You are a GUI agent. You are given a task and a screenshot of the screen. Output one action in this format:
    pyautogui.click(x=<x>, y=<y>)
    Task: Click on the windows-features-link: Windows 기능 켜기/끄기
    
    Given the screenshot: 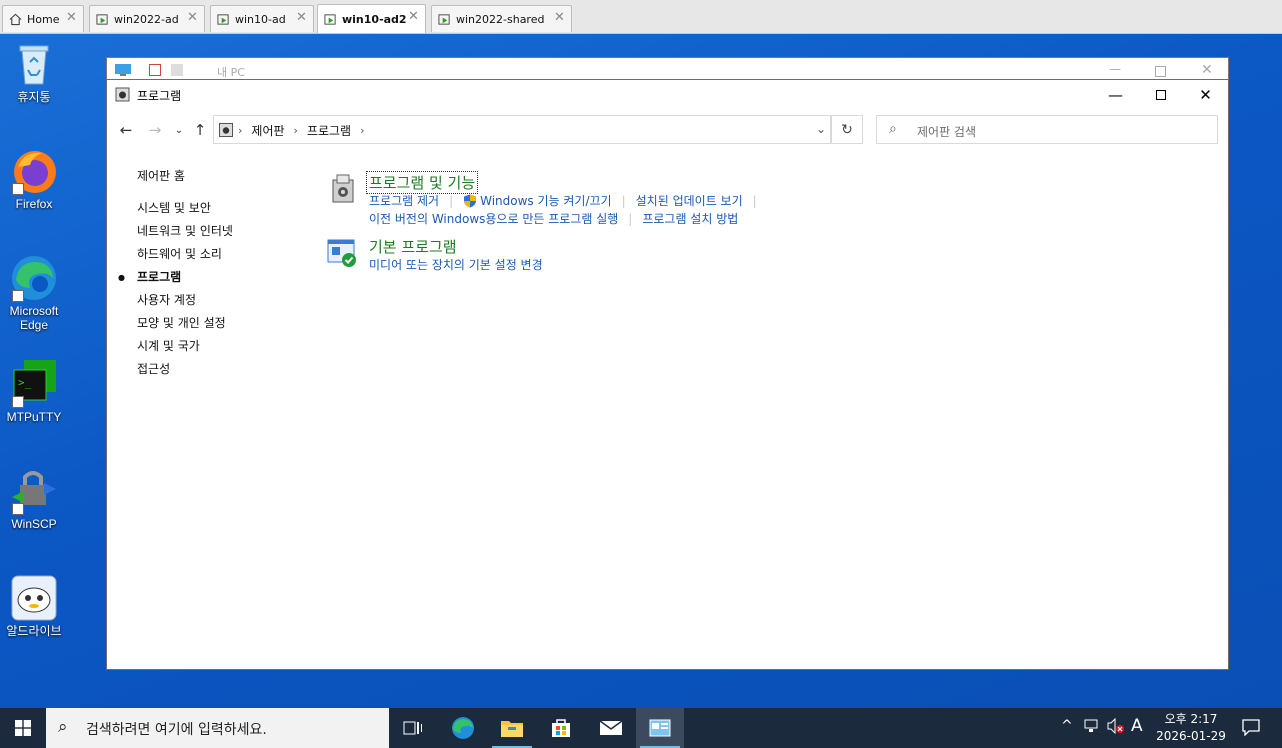 What is the action you would take?
    pyautogui.click(x=545, y=200)
    